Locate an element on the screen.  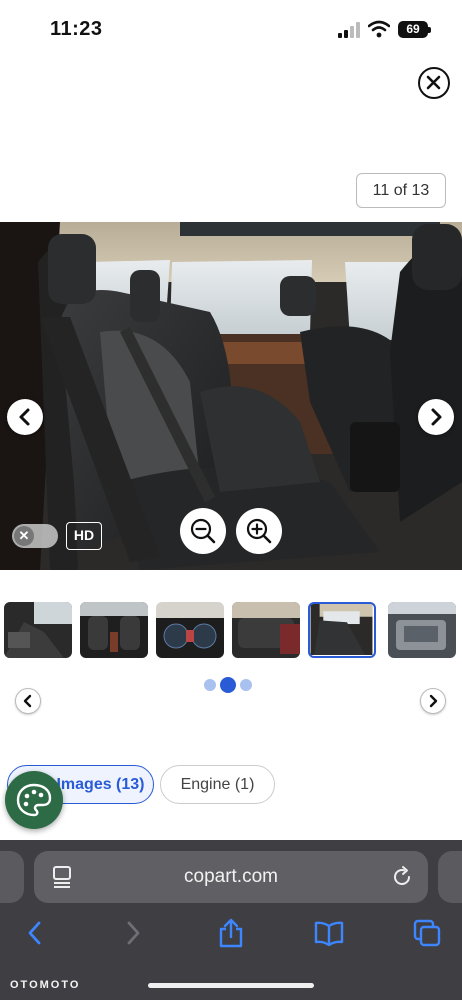
url-text: copart.com is located at coordinates (231, 877).